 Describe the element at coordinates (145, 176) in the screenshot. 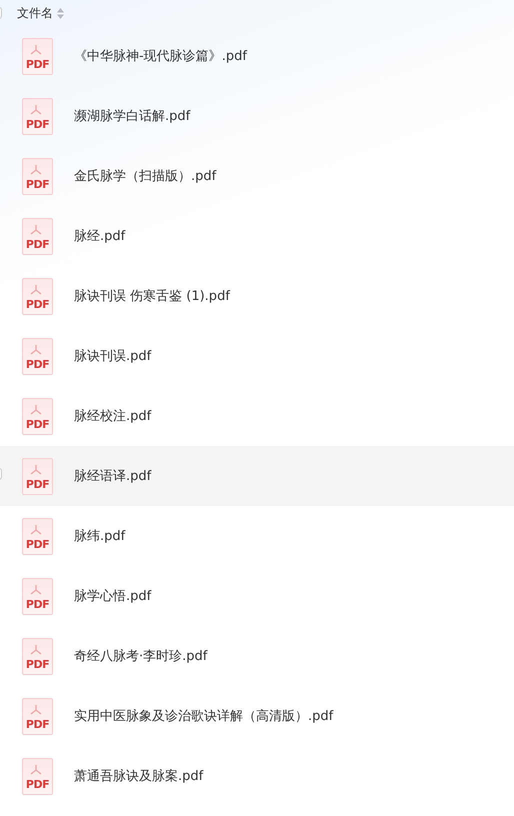

I see `file-name: 金氏脉学（扫描版）.pdf` at that location.